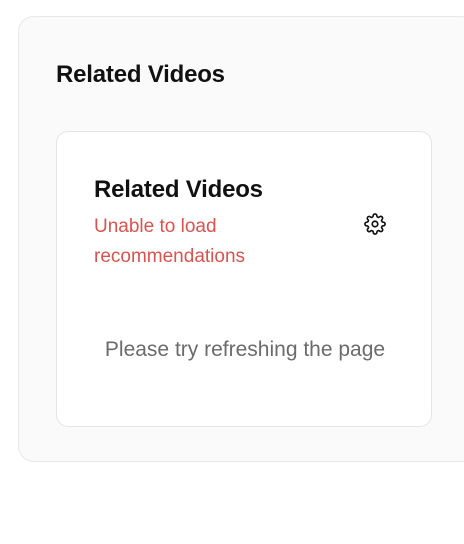 The width and height of the screenshot is (464, 544). What do you see at coordinates (170, 241) in the screenshot?
I see `error-message: Unable to load recommendations` at bounding box center [170, 241].